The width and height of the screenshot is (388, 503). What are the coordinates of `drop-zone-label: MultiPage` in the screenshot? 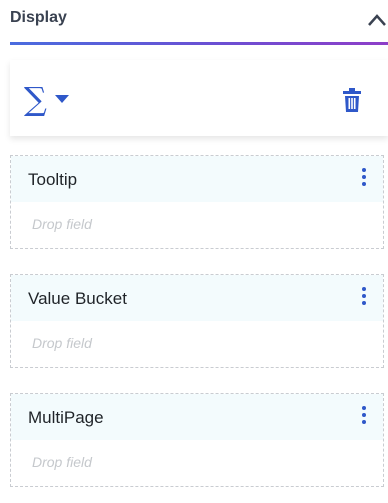 It's located at (66, 417).